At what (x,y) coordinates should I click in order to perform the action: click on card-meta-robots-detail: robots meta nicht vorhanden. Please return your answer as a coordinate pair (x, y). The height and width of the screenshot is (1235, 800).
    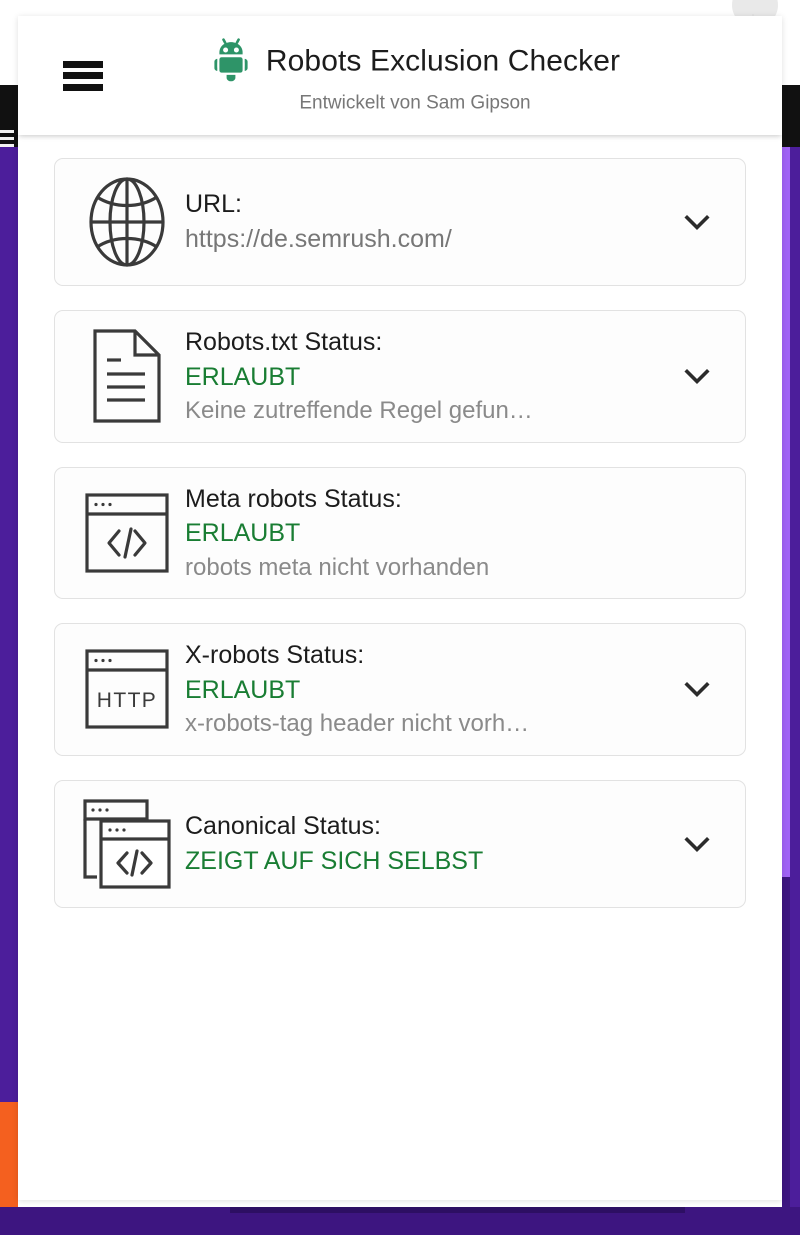
    Looking at the image, I should click on (337, 567).